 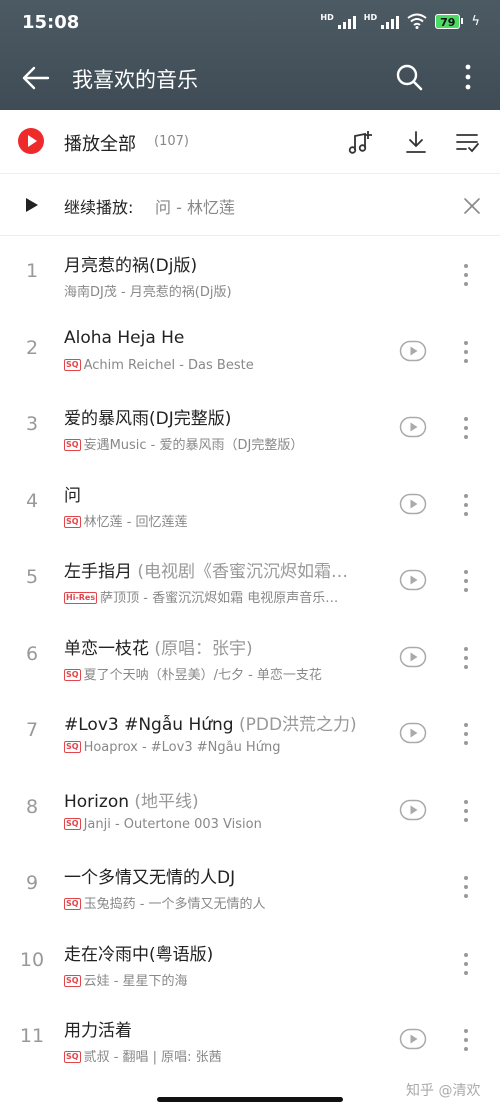 What do you see at coordinates (100, 143) in the screenshot?
I see `play-all-label: 播放全部` at bounding box center [100, 143].